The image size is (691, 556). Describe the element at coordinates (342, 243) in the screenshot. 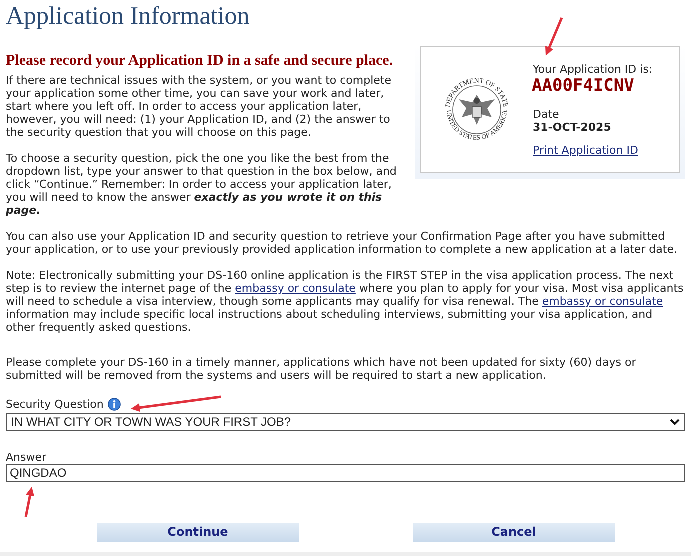

I see `paragraph: You can also use your Application ID and security question to retrieve your Confirmation Page after you have submitted your application, or to use your previously provided application information to complete a new application at a later date.` at that location.